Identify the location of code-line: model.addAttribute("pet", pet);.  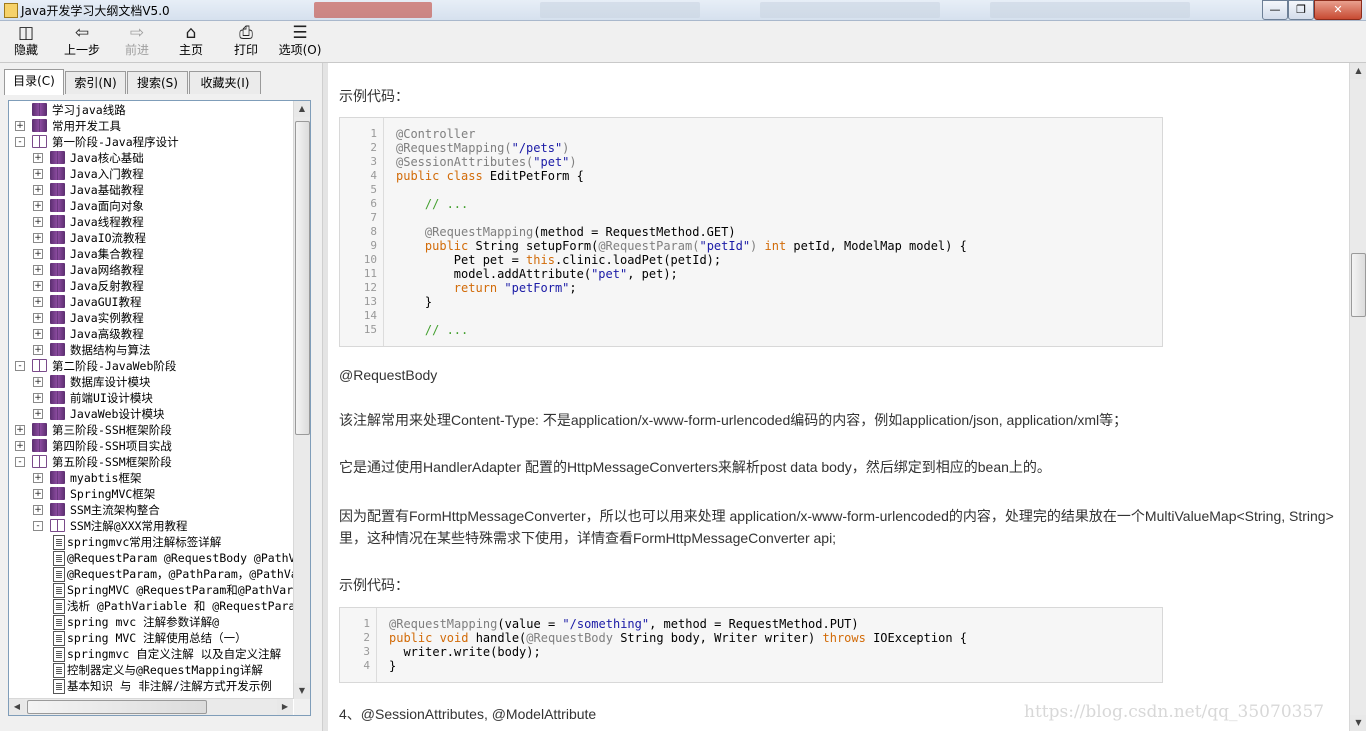
(537, 274).